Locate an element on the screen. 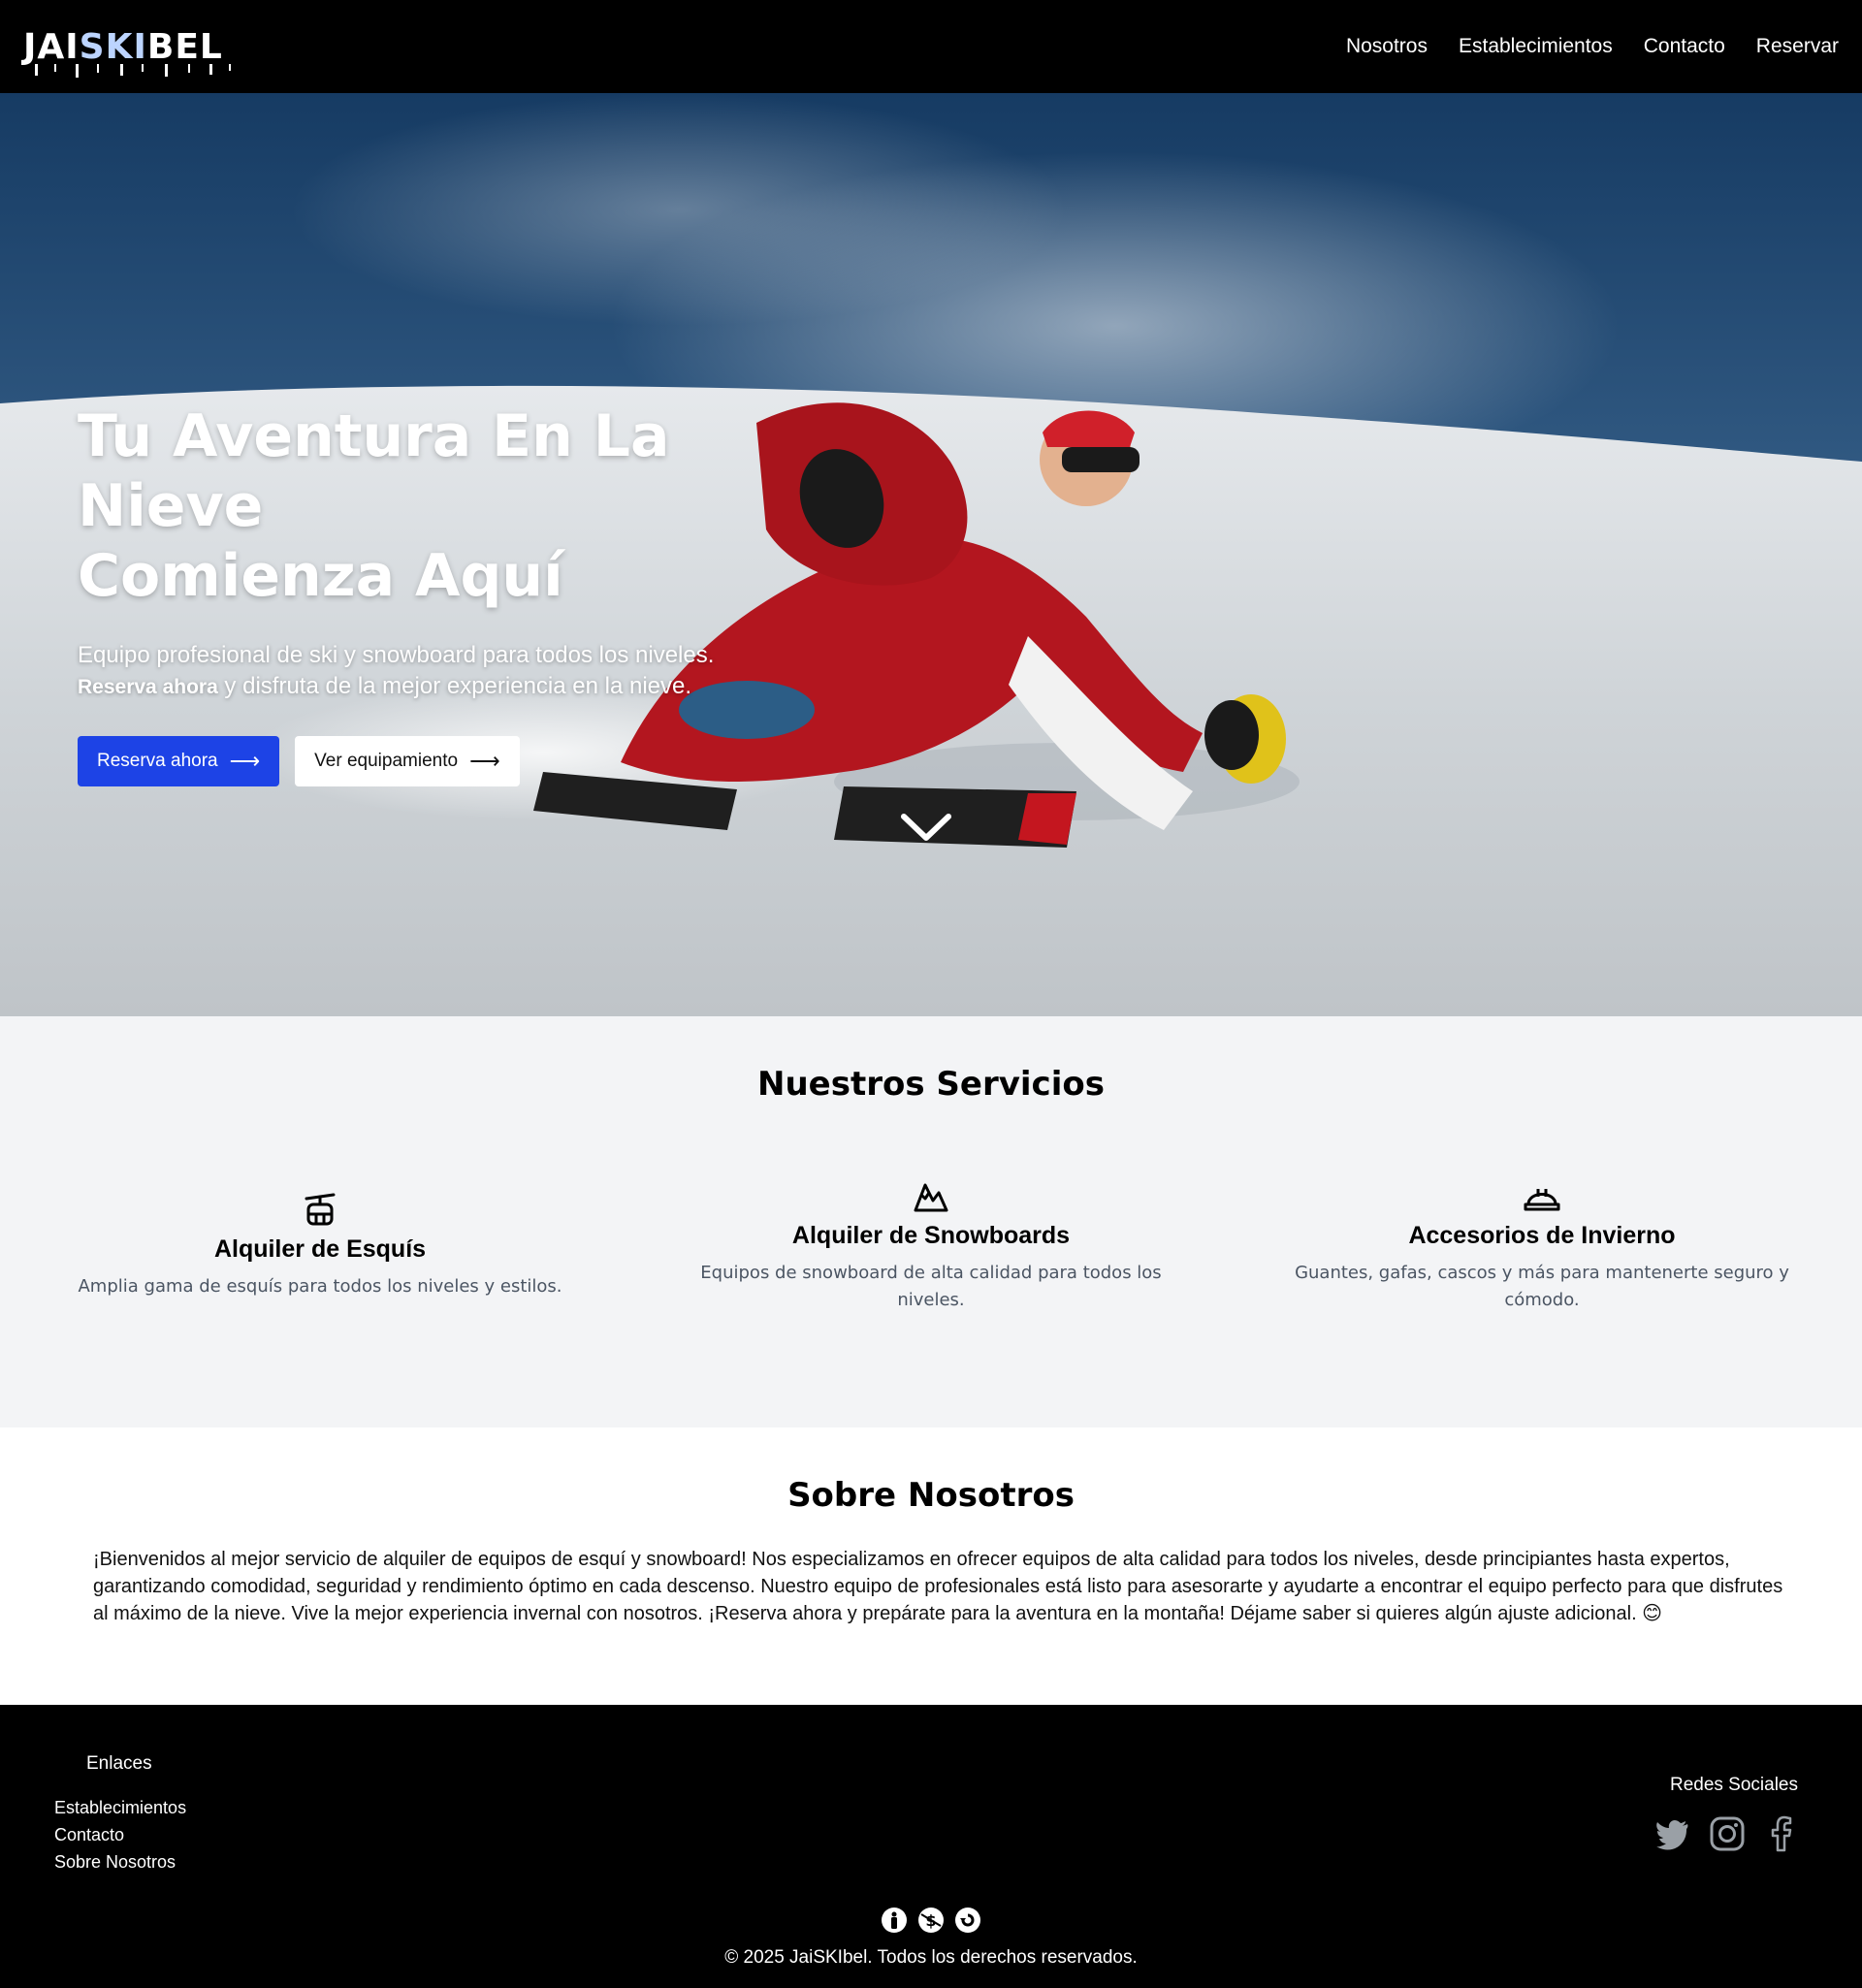 This screenshot has height=1988, width=1862. logo-icicles-icon is located at coordinates (133, 70).